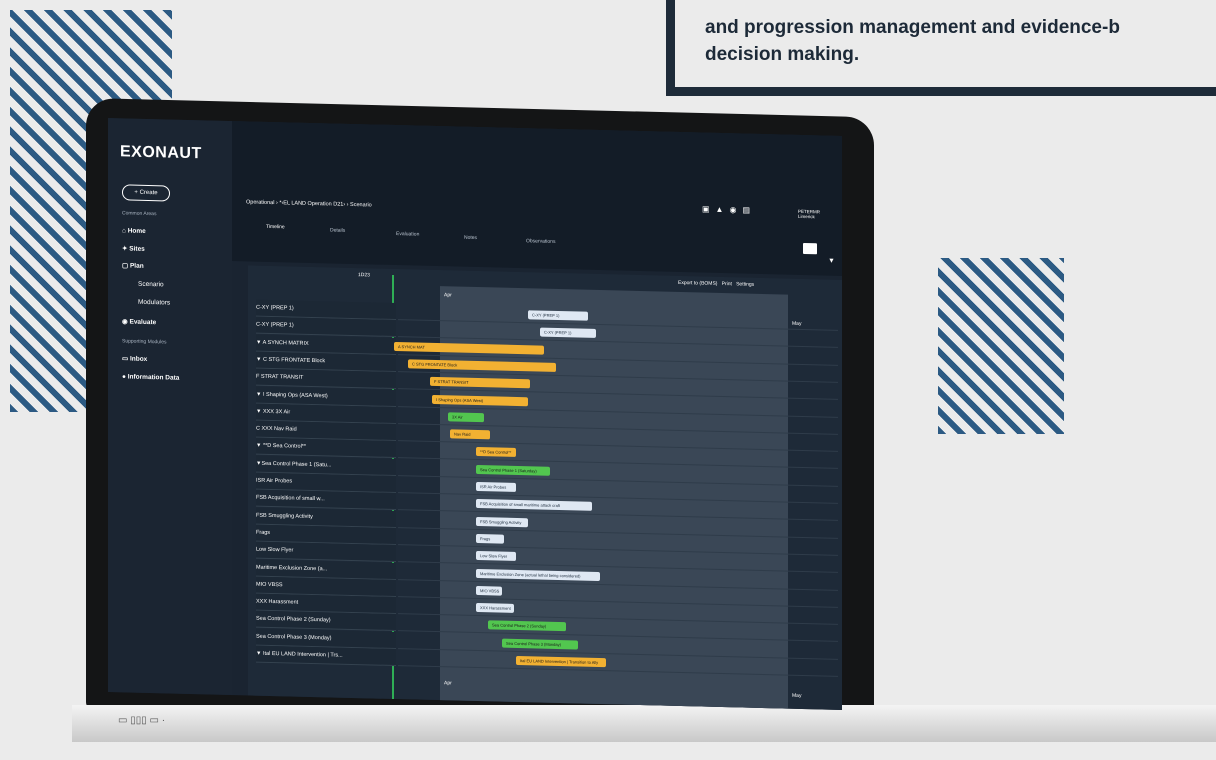 This screenshot has width=1216, height=760. What do you see at coordinates (810, 248) in the screenshot?
I see `expand-button` at bounding box center [810, 248].